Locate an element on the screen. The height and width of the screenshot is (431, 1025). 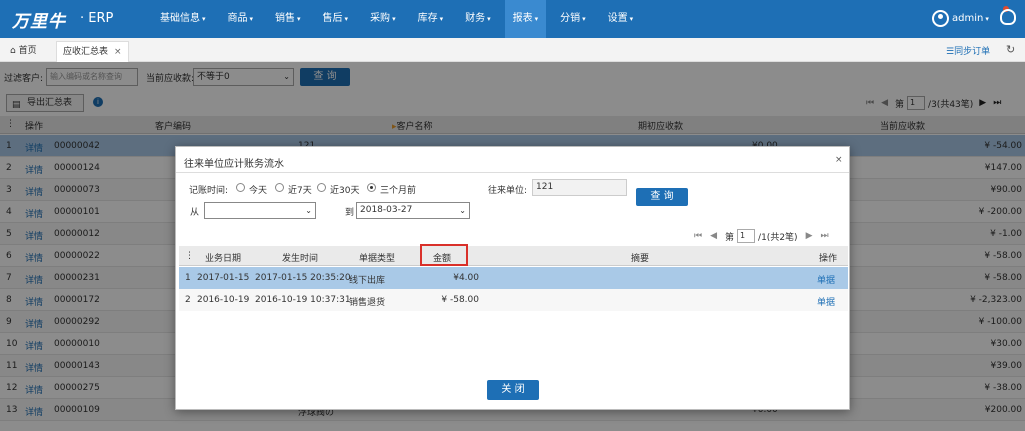
unit-label: 往来单位: is located at coordinates (508, 191).